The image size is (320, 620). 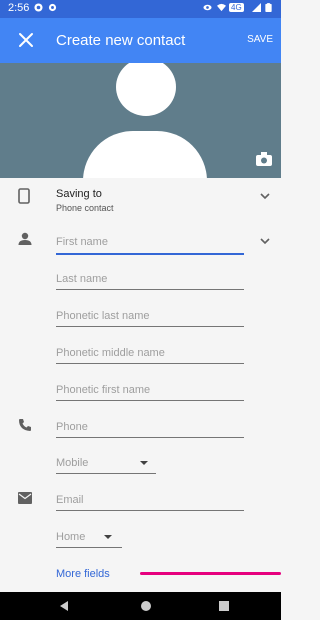 What do you see at coordinates (207, 7) in the screenshot?
I see `eye-icon` at bounding box center [207, 7].